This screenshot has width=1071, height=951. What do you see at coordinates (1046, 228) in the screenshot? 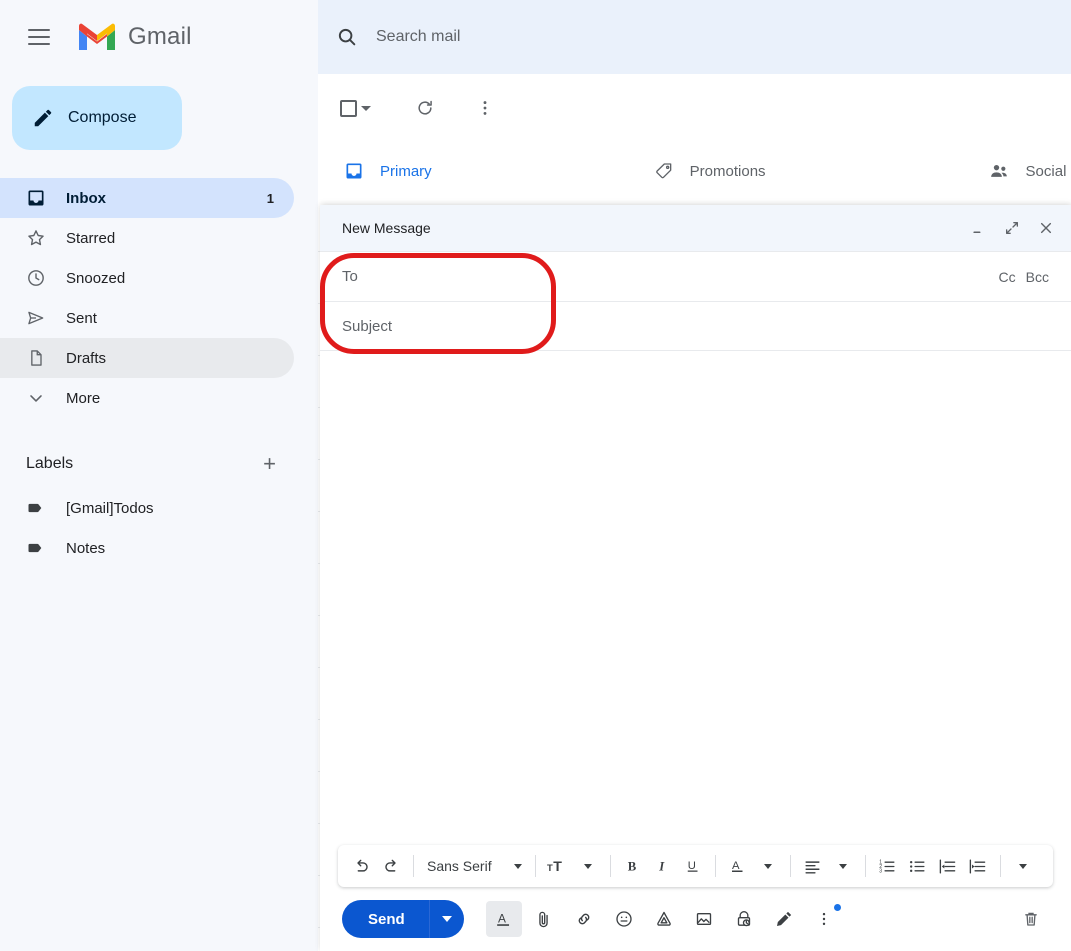
I see `close-icon` at bounding box center [1046, 228].